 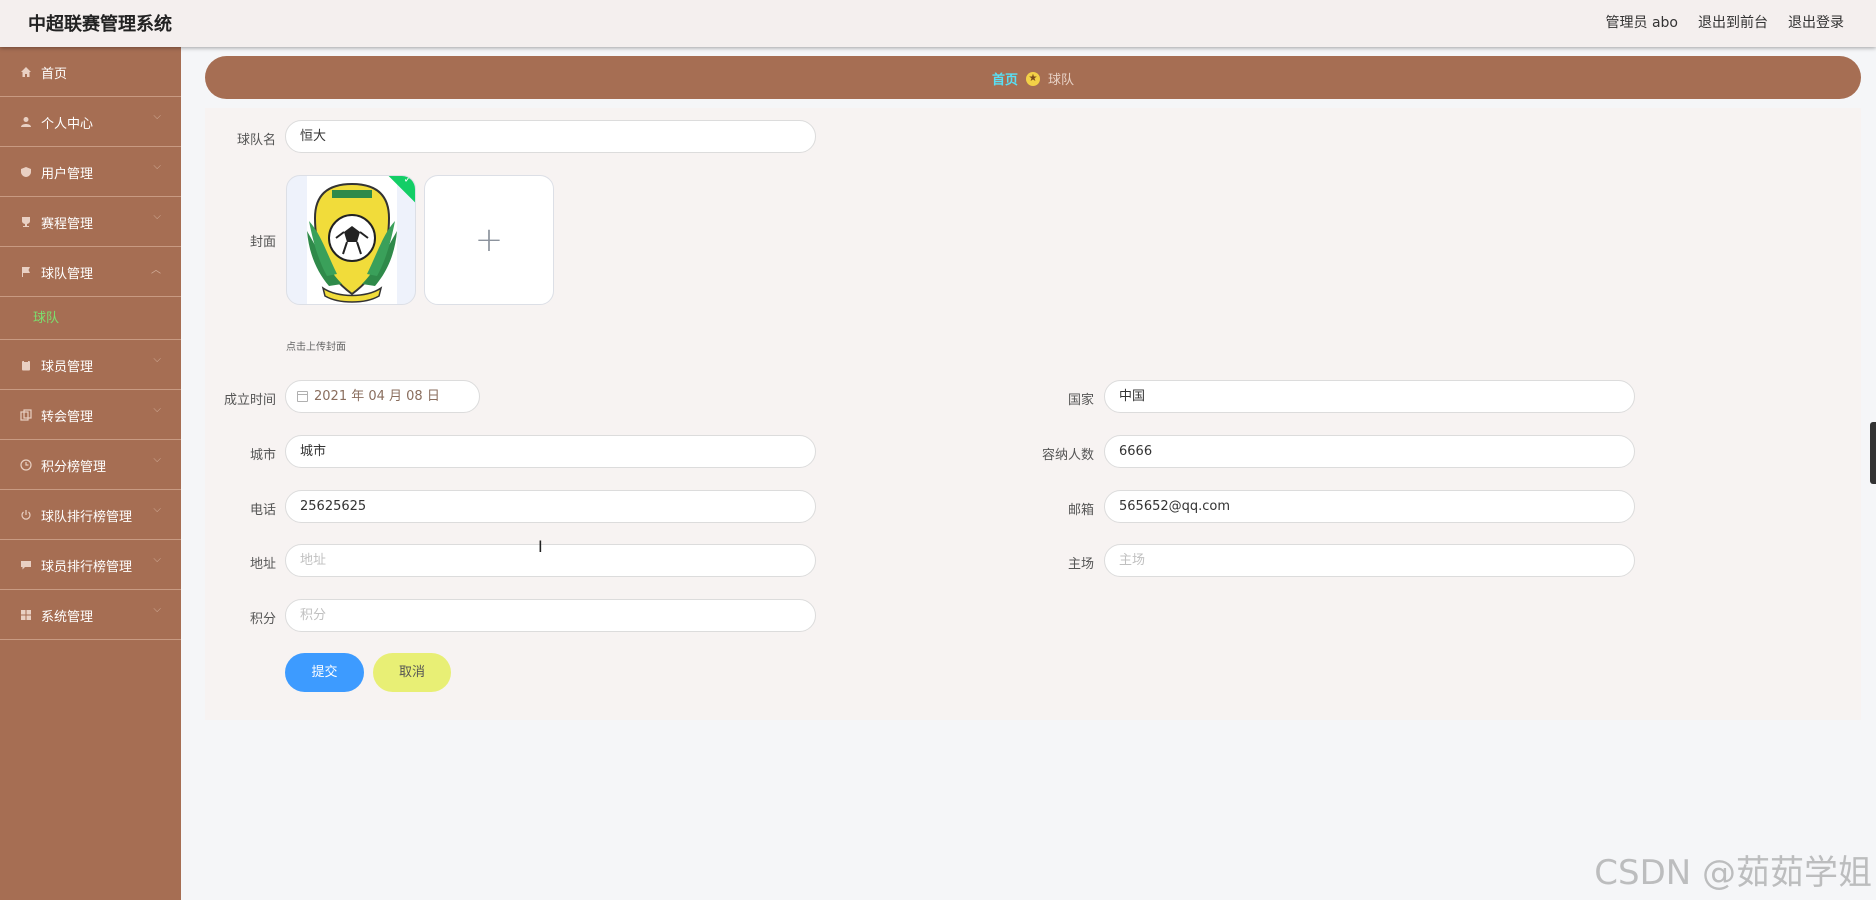 I want to click on founded-date-value: 2021 年 04 月 08 日, so click(x=377, y=396).